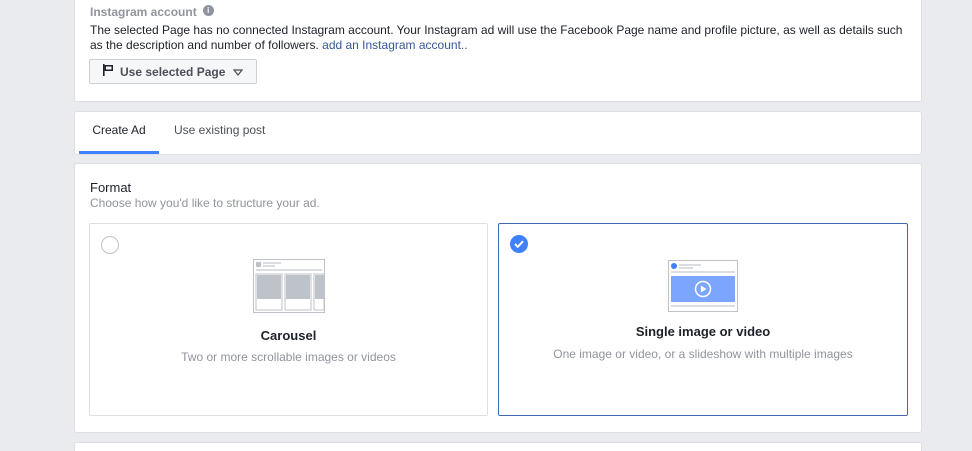 Image resolution: width=972 pixels, height=451 pixels. What do you see at coordinates (498, 133) in the screenshot?
I see `ad-mode-tabs: Create Ad Use existing post` at bounding box center [498, 133].